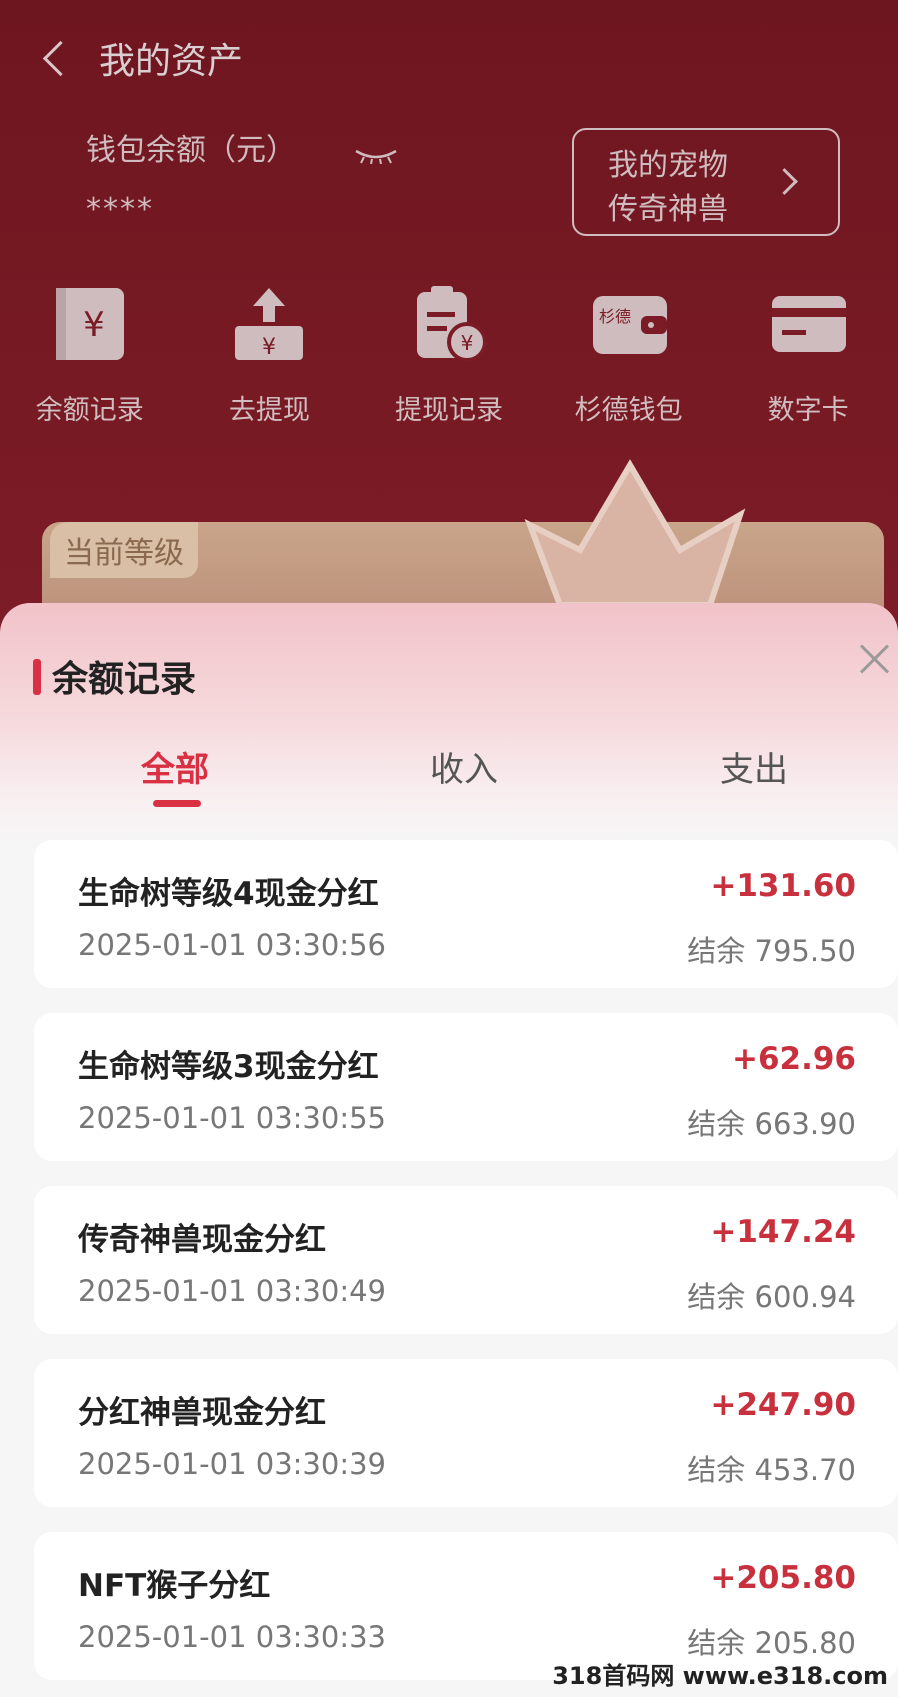 Image resolution: width=898 pixels, height=1697 pixels. What do you see at coordinates (771, 1470) in the screenshot?
I see `record-balance: 结余 453.70` at bounding box center [771, 1470].